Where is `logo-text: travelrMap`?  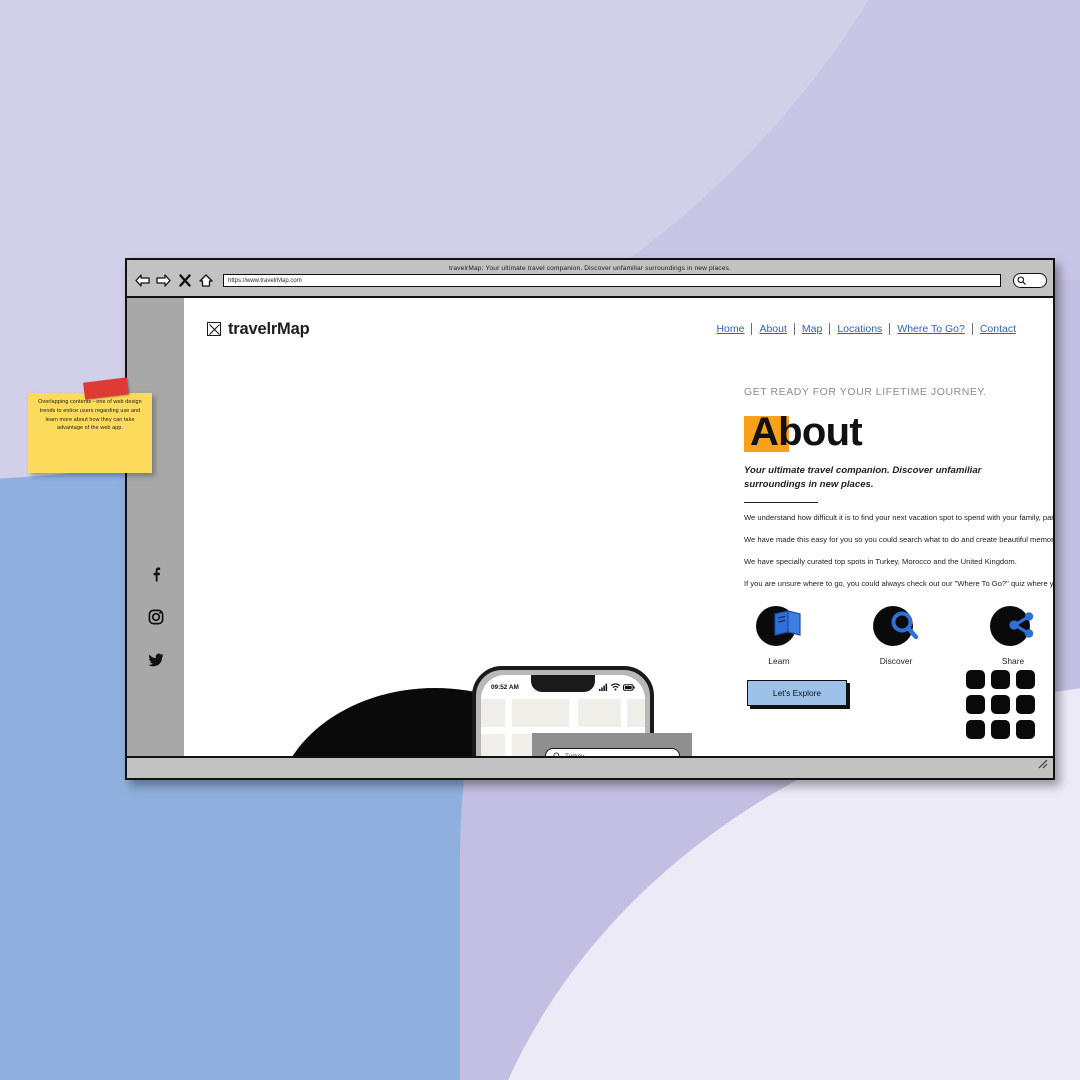
logo-text: travelrMap is located at coordinates (269, 328).